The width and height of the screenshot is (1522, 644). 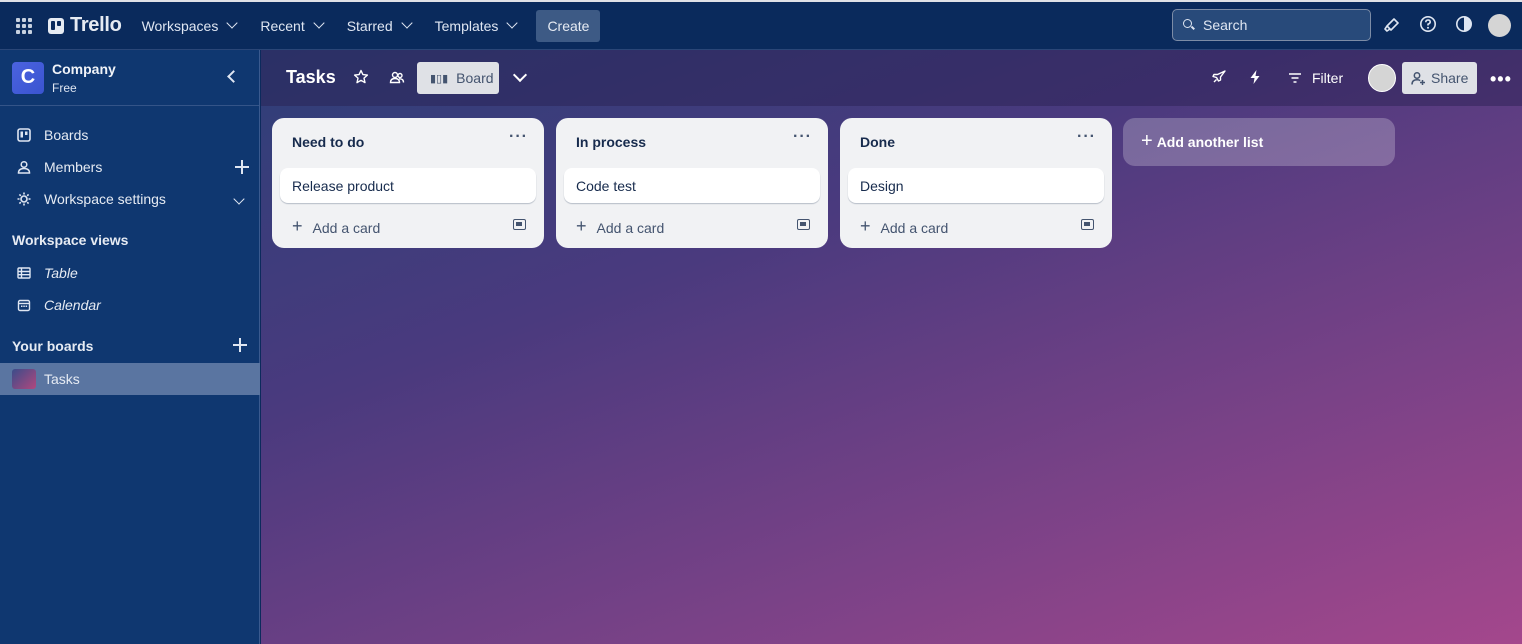 I want to click on card: Design, so click(x=976, y=185).